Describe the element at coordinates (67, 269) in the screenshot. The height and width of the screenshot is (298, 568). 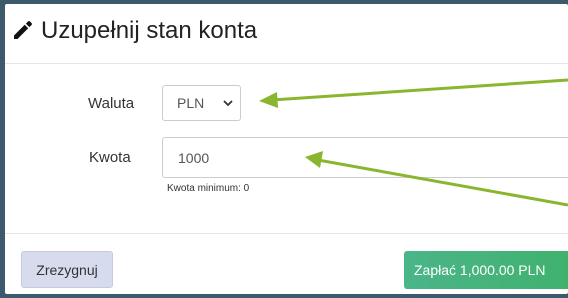
I see `cancel-button: Zrezygnuj` at that location.